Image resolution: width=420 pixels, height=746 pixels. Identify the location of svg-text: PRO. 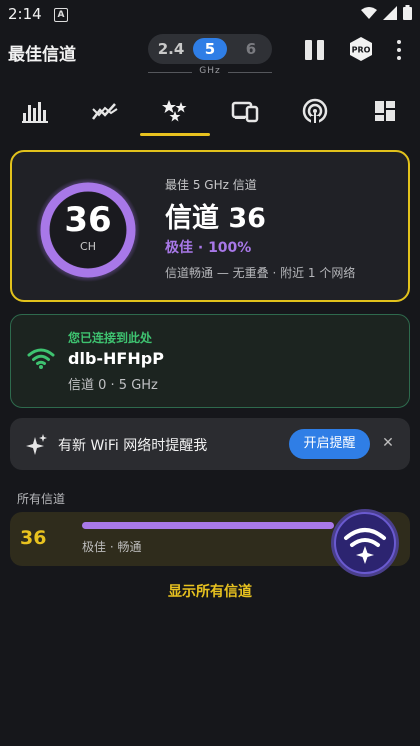
(361, 50).